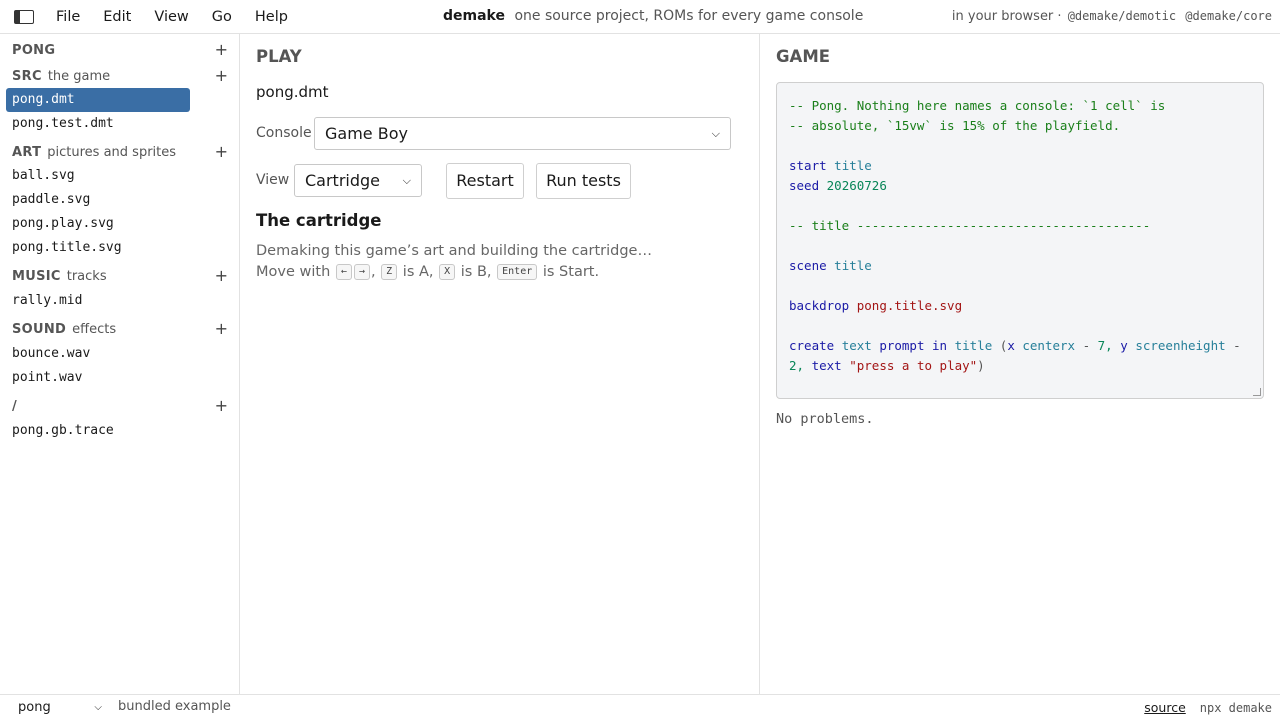 This screenshot has width=1280, height=720. What do you see at coordinates (117, 17) in the screenshot?
I see `menu-edit: Edit` at bounding box center [117, 17].